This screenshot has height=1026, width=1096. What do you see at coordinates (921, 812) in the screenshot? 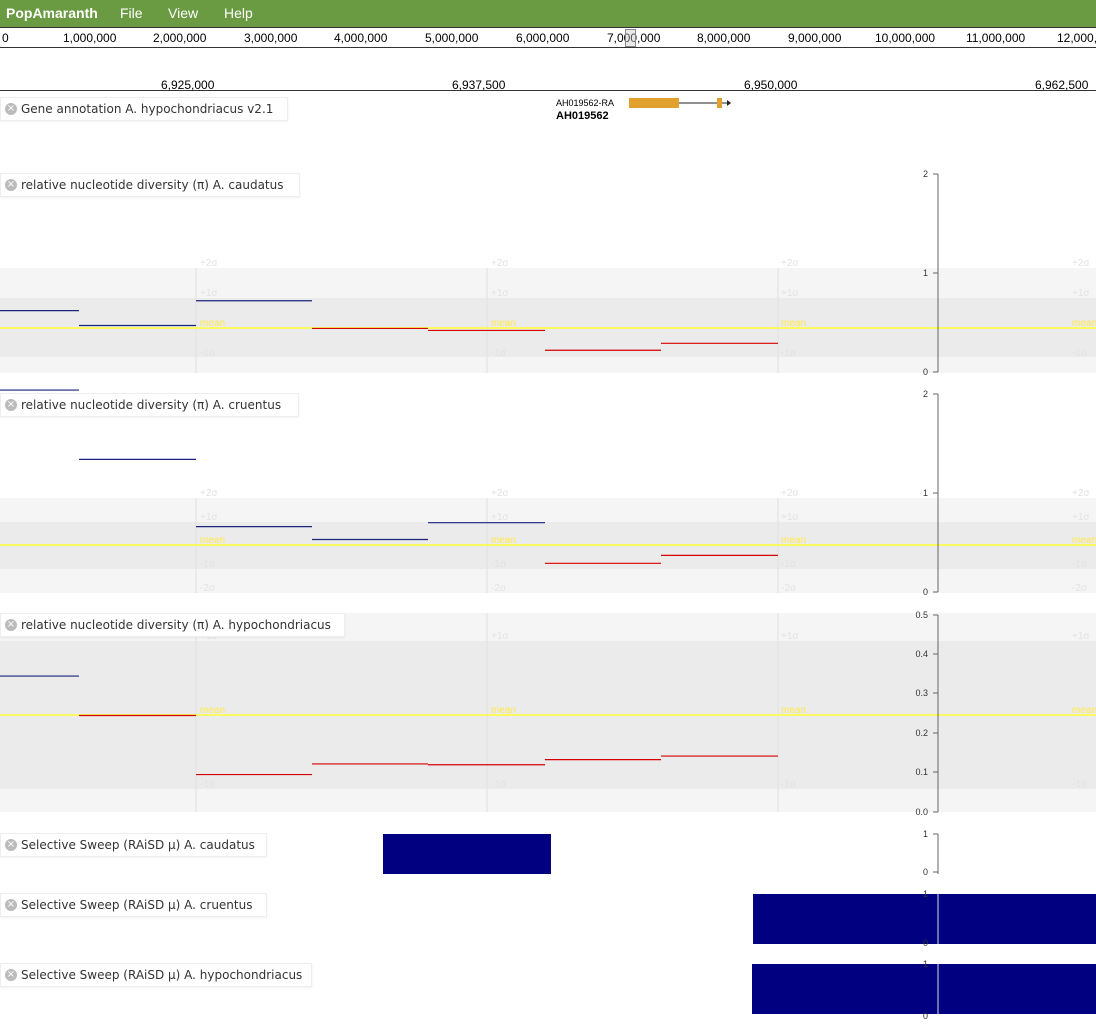
I see `y-tick-label: 0.0` at bounding box center [921, 812].